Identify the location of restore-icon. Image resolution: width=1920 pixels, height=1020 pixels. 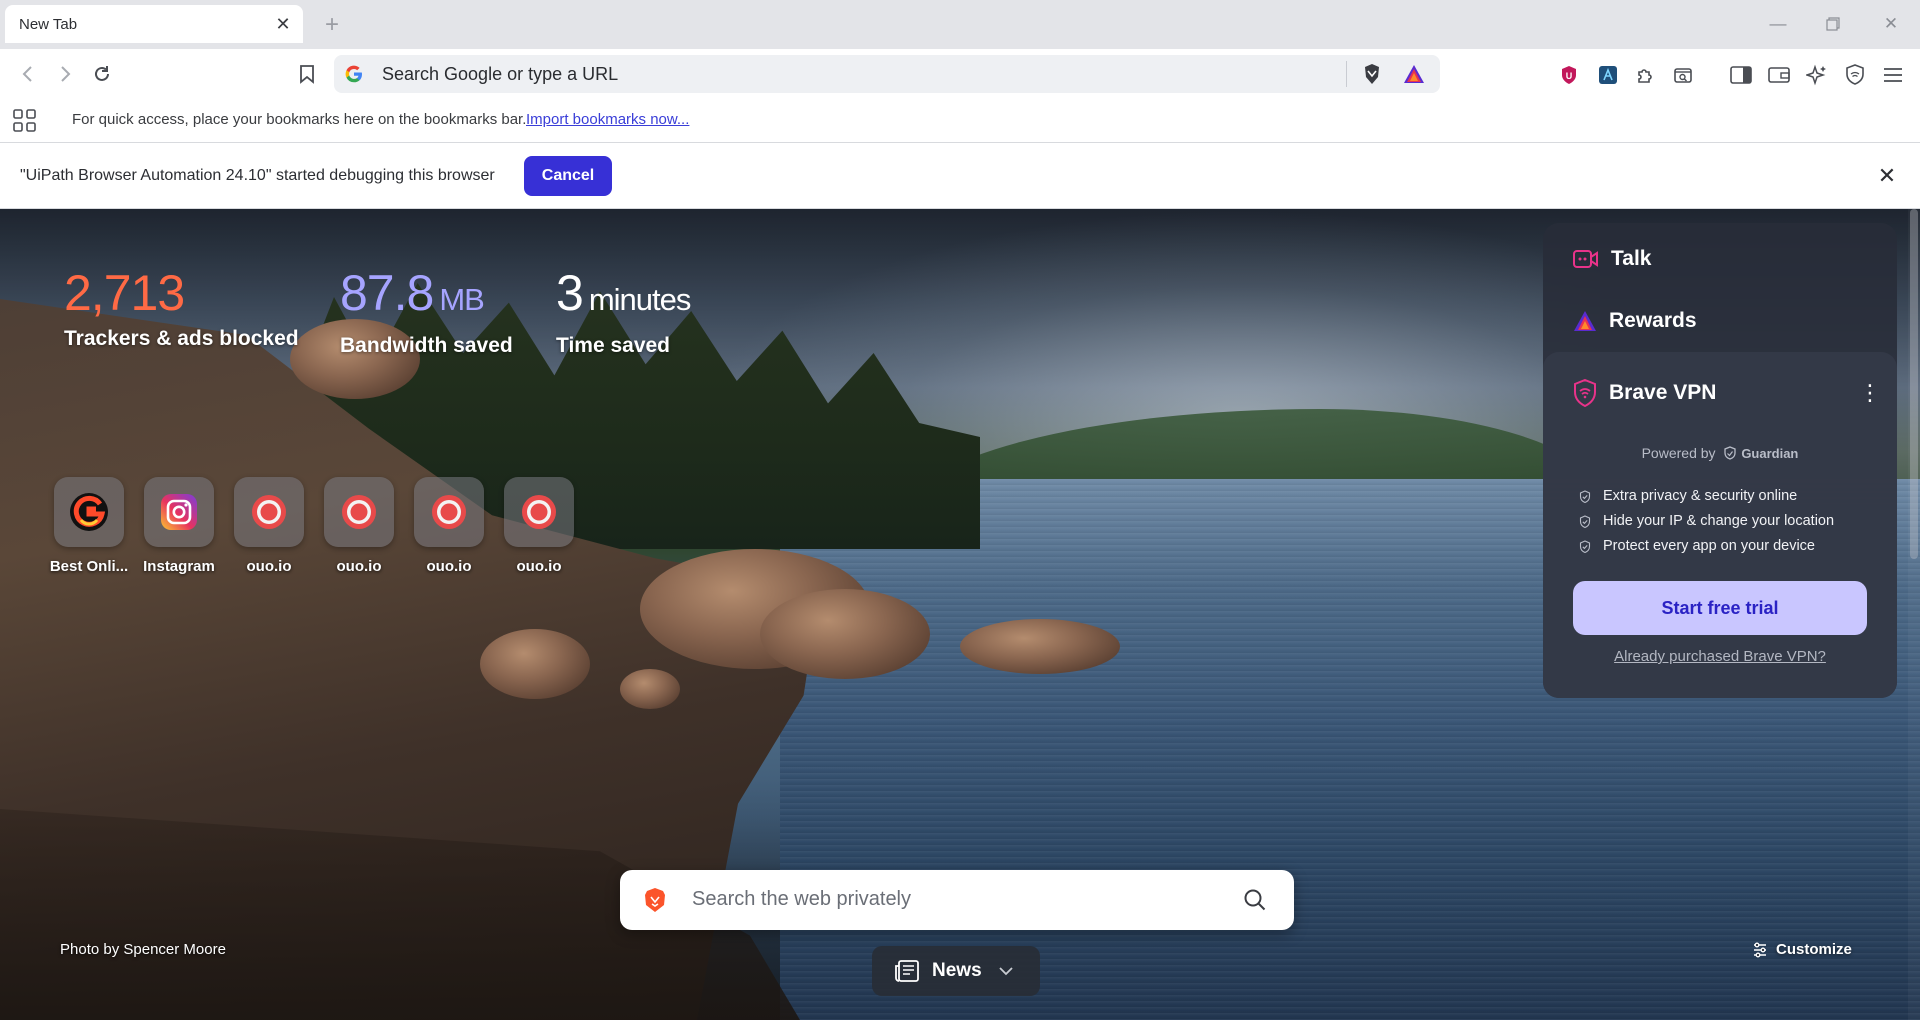
(1833, 24).